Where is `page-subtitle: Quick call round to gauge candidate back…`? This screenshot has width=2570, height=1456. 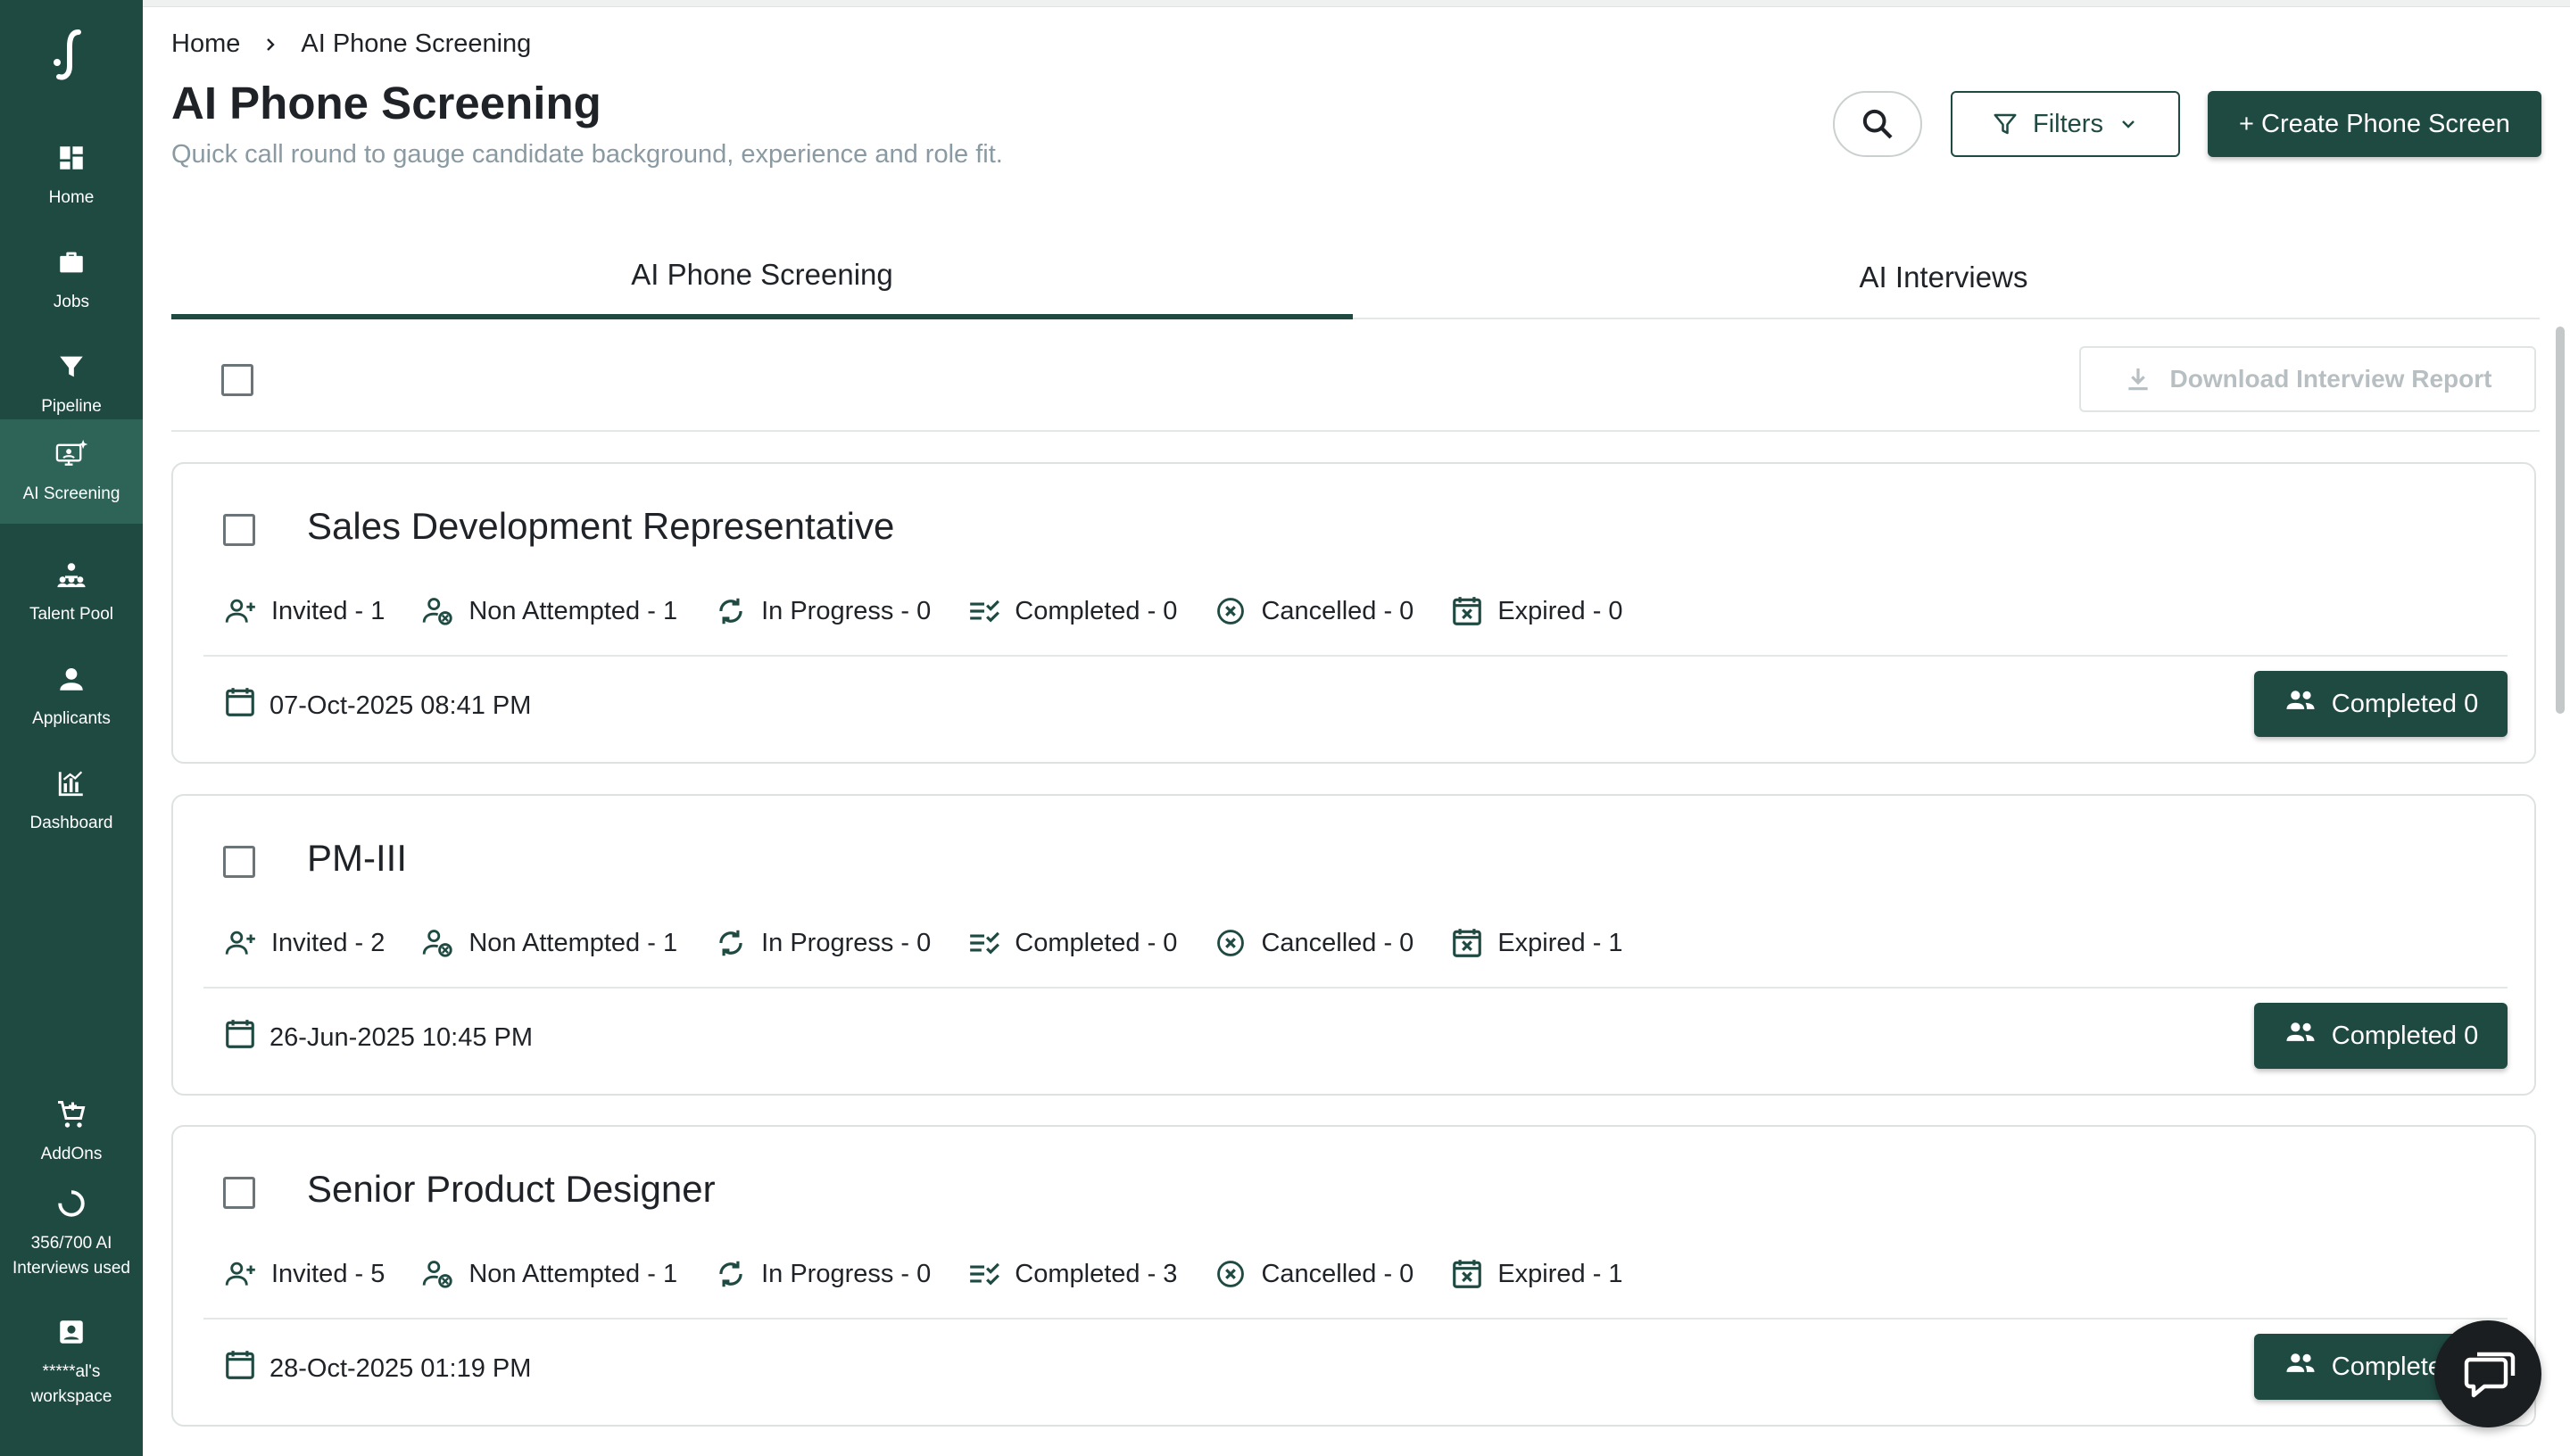
page-subtitle: Quick call round to gauge candidate back… is located at coordinates (587, 154).